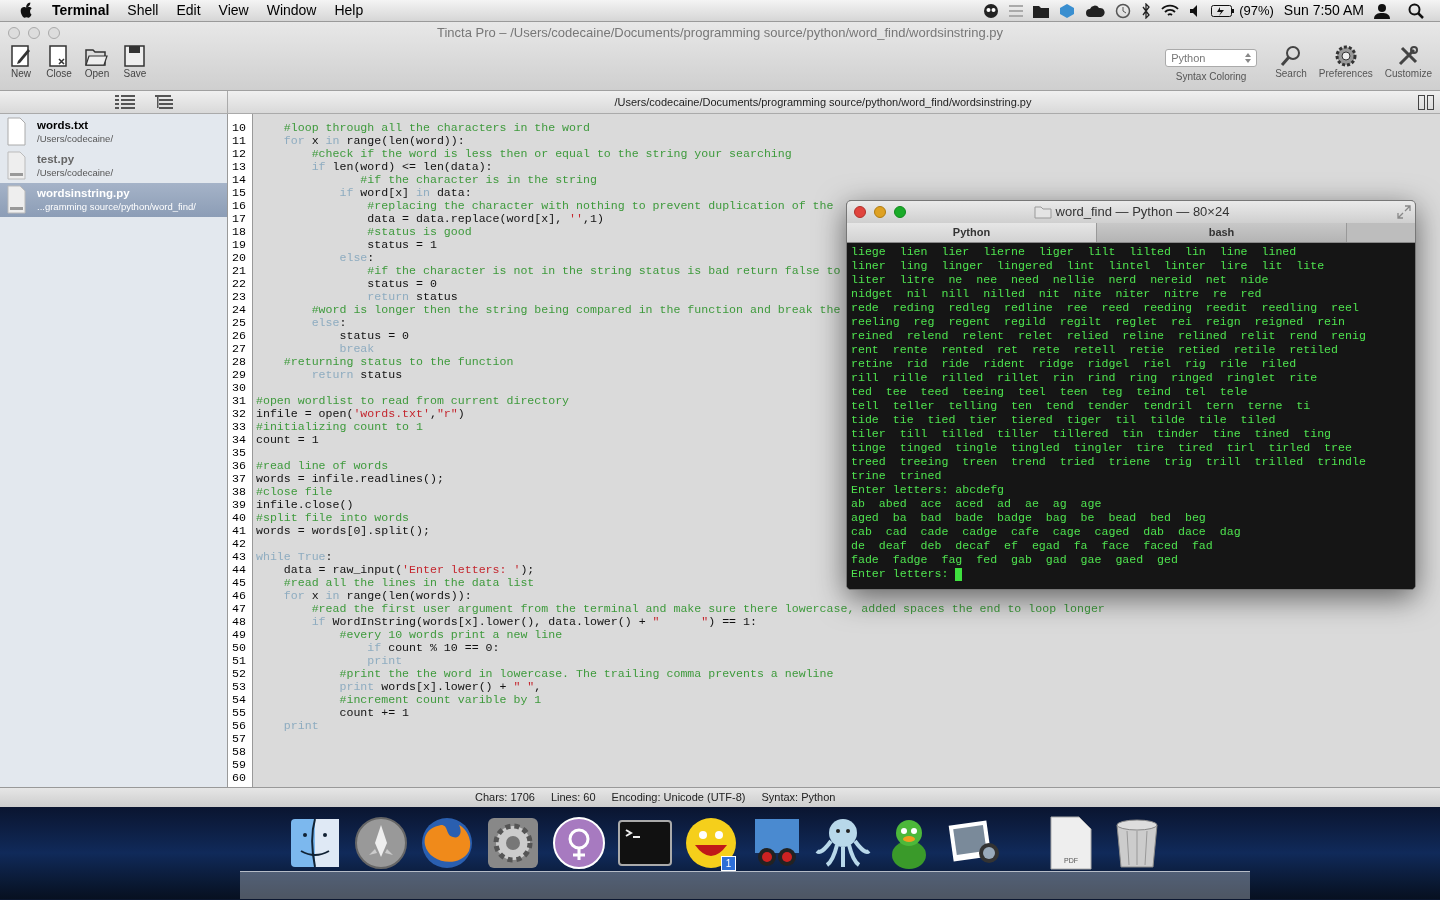 The height and width of the screenshot is (900, 1440). Describe the element at coordinates (238, 712) in the screenshot. I see `line-number: 55` at that location.